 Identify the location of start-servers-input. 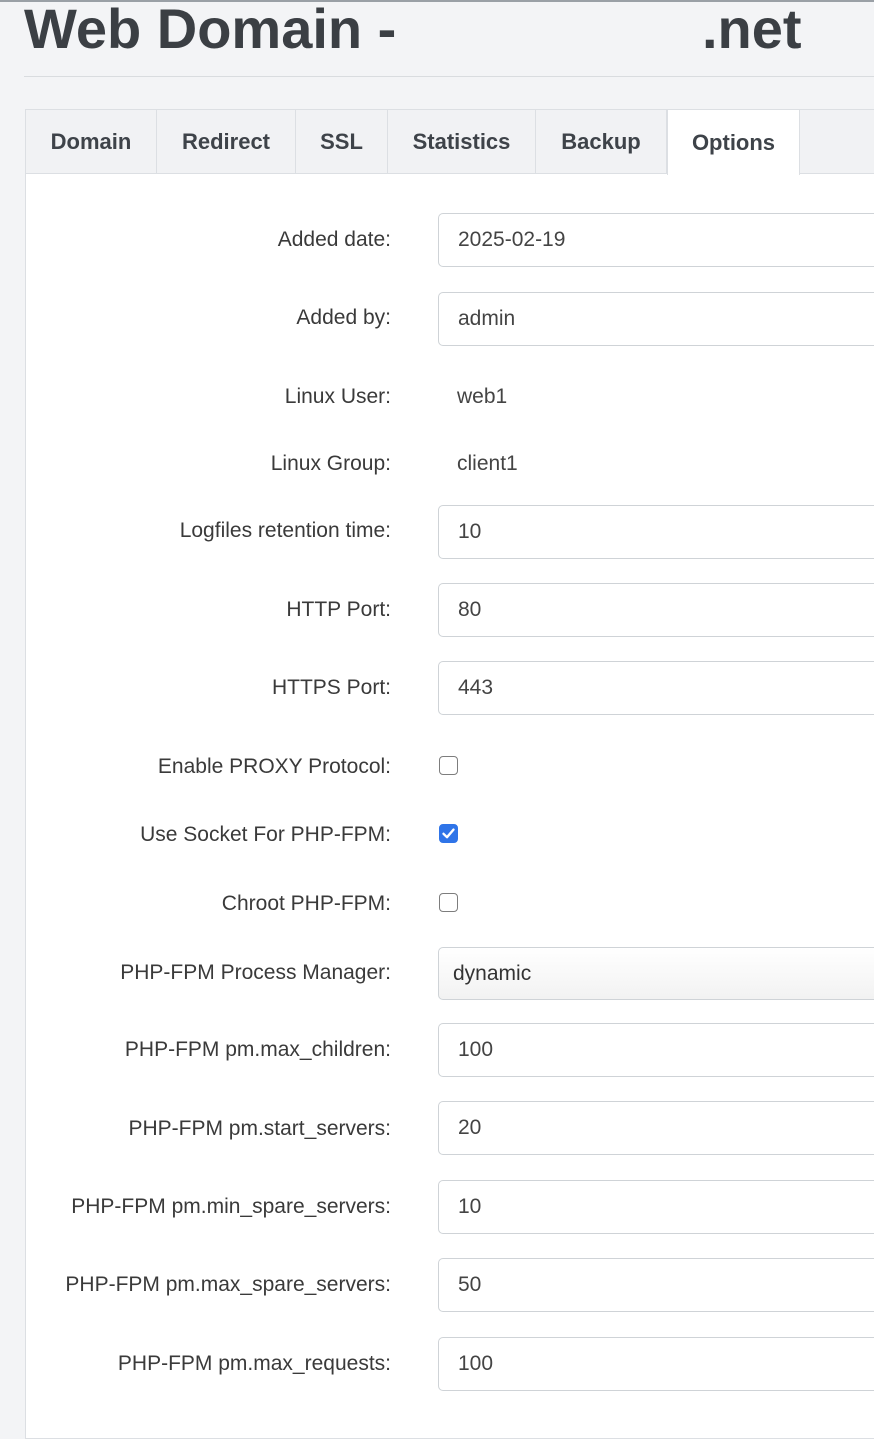
(656, 1128).